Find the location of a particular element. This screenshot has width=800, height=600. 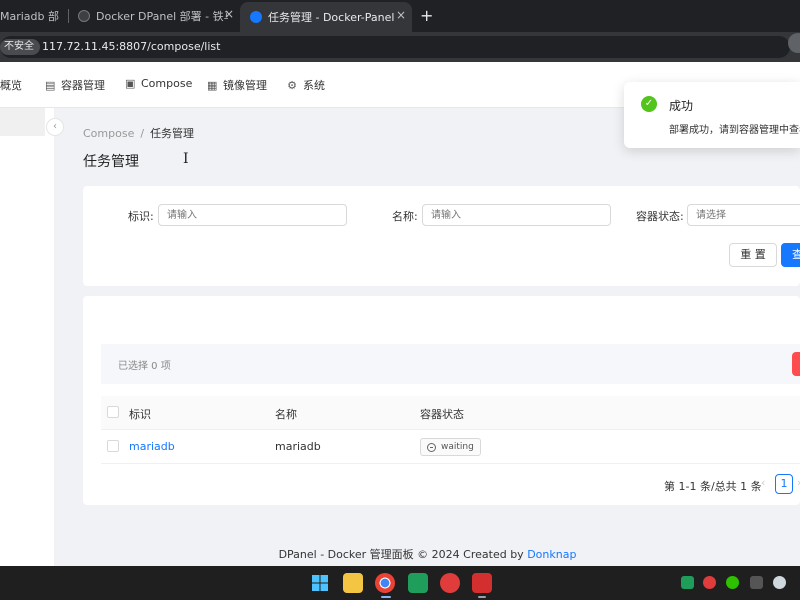

reset-button: 重 置 is located at coordinates (753, 255).